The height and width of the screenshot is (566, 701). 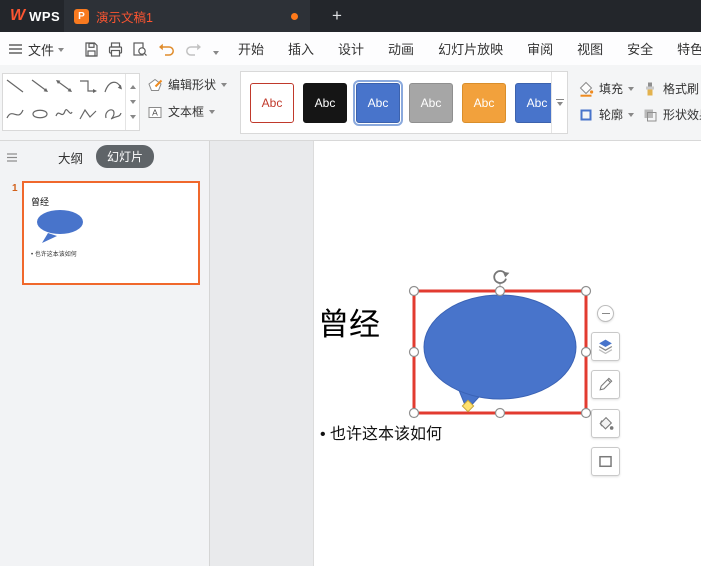 What do you see at coordinates (586, 114) in the screenshot?
I see `outline-icon` at bounding box center [586, 114].